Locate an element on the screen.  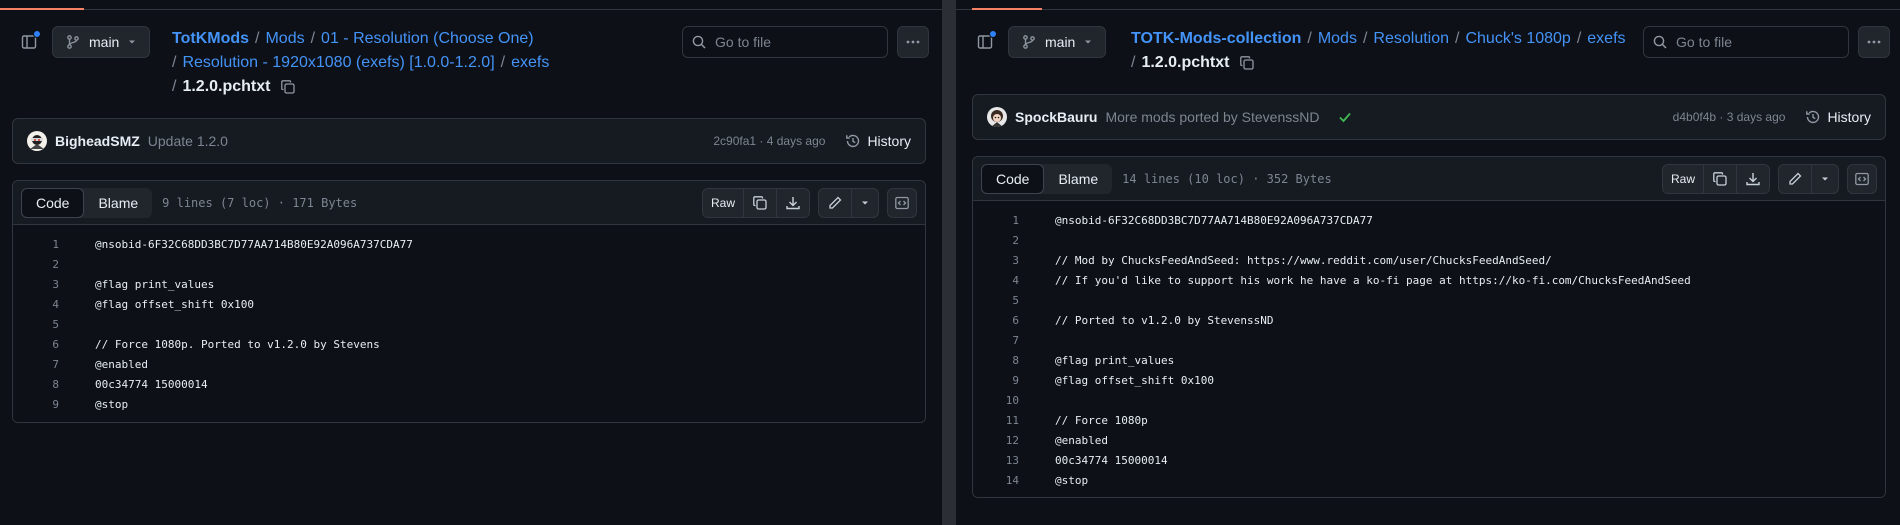
code-line: 6 // Ported to v1.2.0 by StevenssND is located at coordinates (1429, 321).